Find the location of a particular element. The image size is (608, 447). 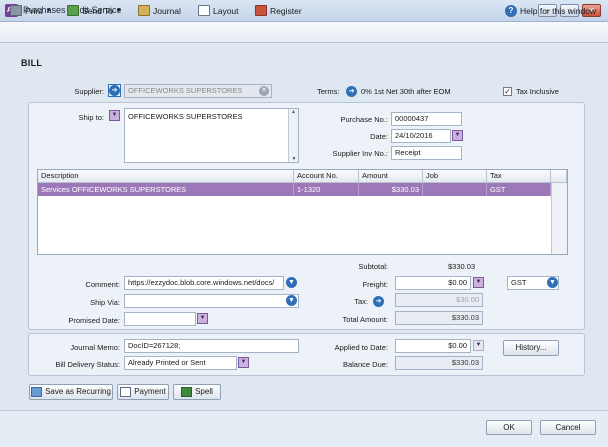

cell-job is located at coordinates (455, 189).